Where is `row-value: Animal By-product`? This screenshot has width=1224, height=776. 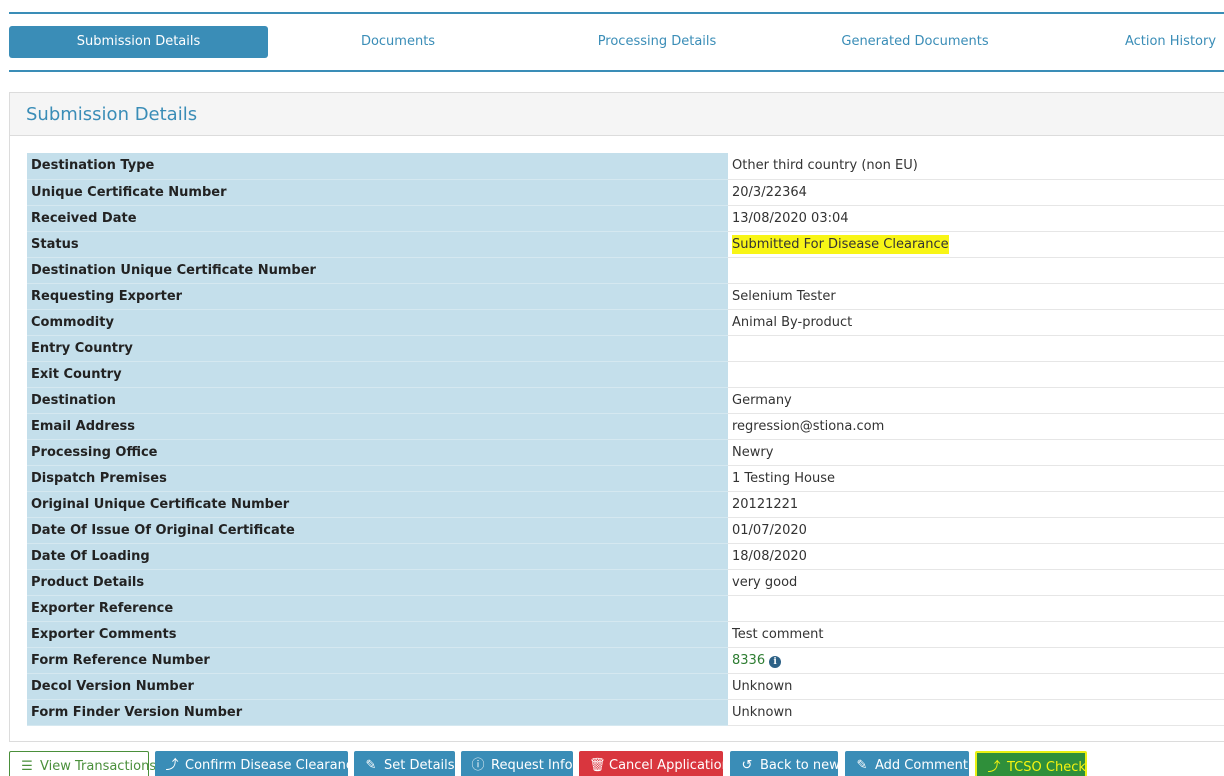 row-value: Animal By-product is located at coordinates (976, 322).